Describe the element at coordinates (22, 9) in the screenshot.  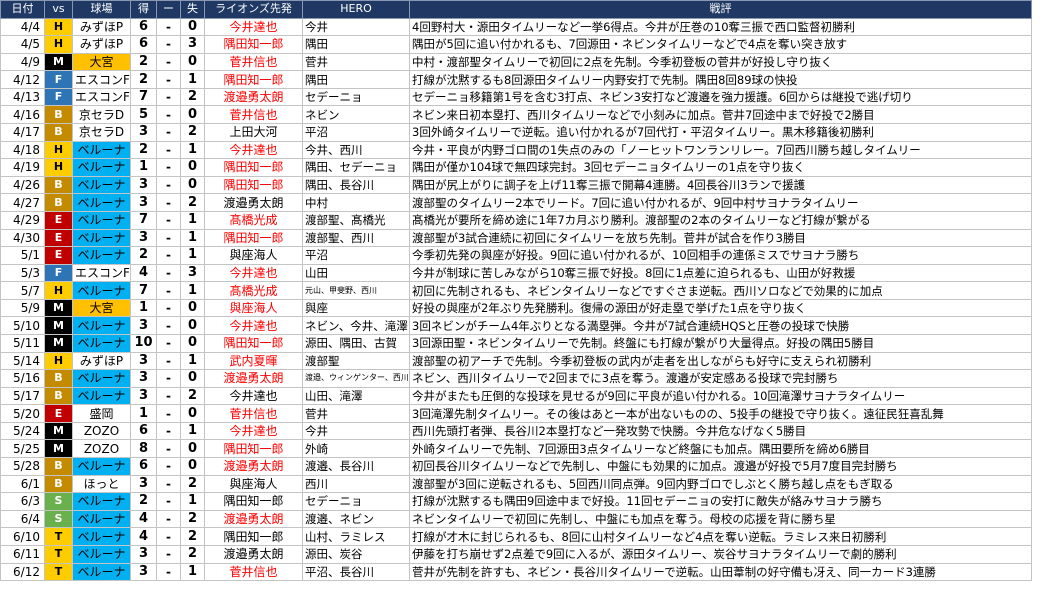
I see `header-date: 日付` at that location.